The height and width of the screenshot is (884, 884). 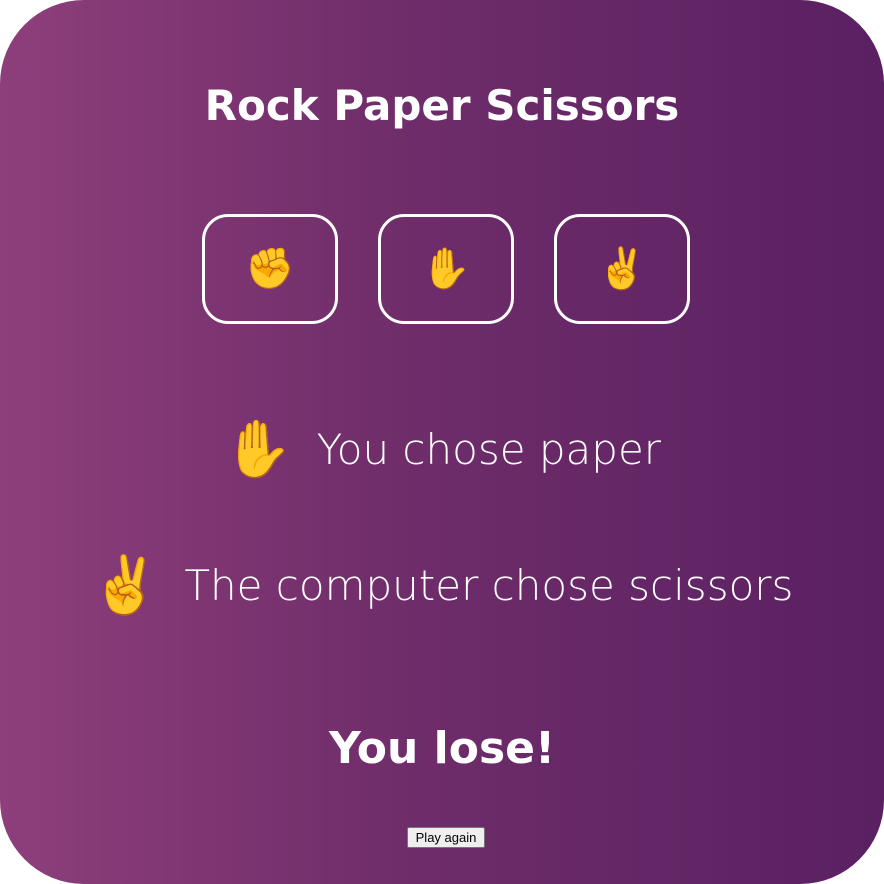 What do you see at coordinates (489, 585) in the screenshot?
I see `computer-choice-text: The computer chose scissors` at bounding box center [489, 585].